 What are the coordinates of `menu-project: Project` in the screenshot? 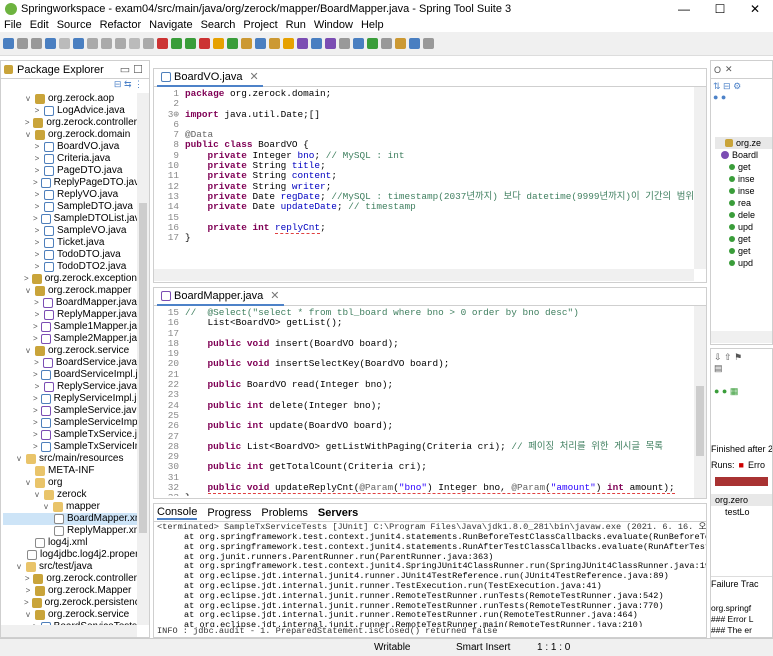 It's located at (260, 25).